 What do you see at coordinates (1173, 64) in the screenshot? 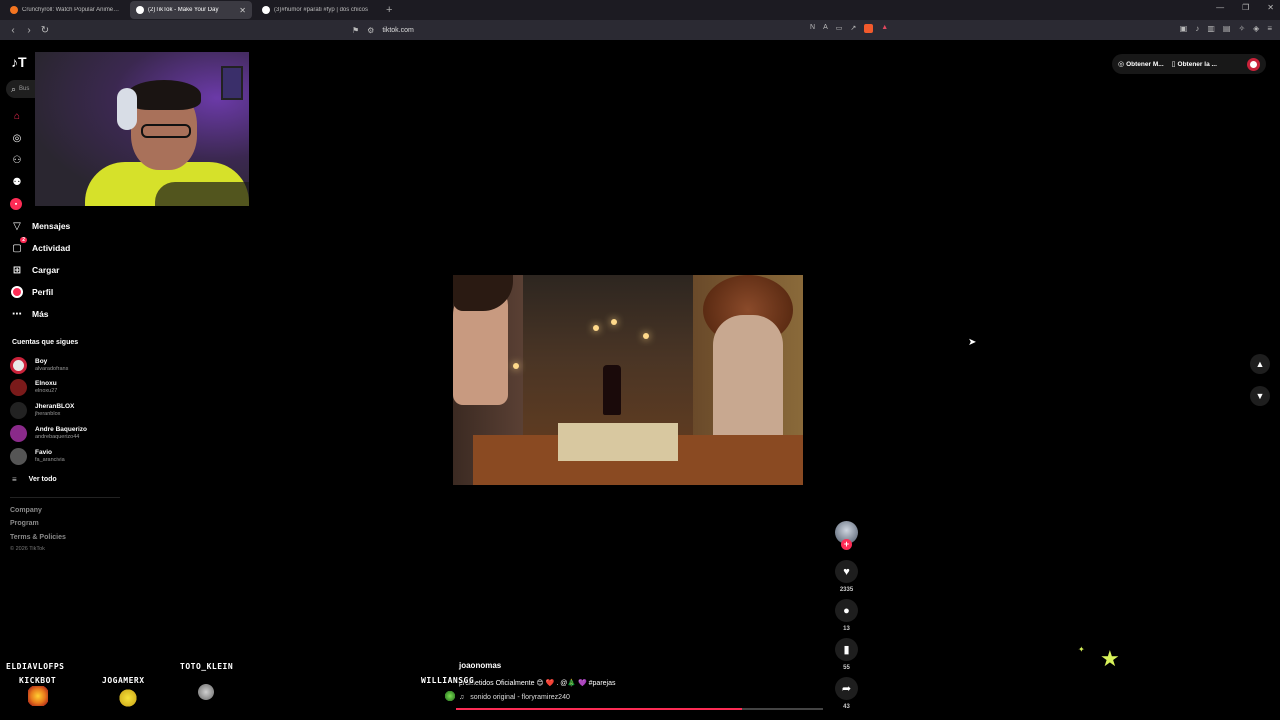
I see `phone-icon: ▯` at bounding box center [1173, 64].